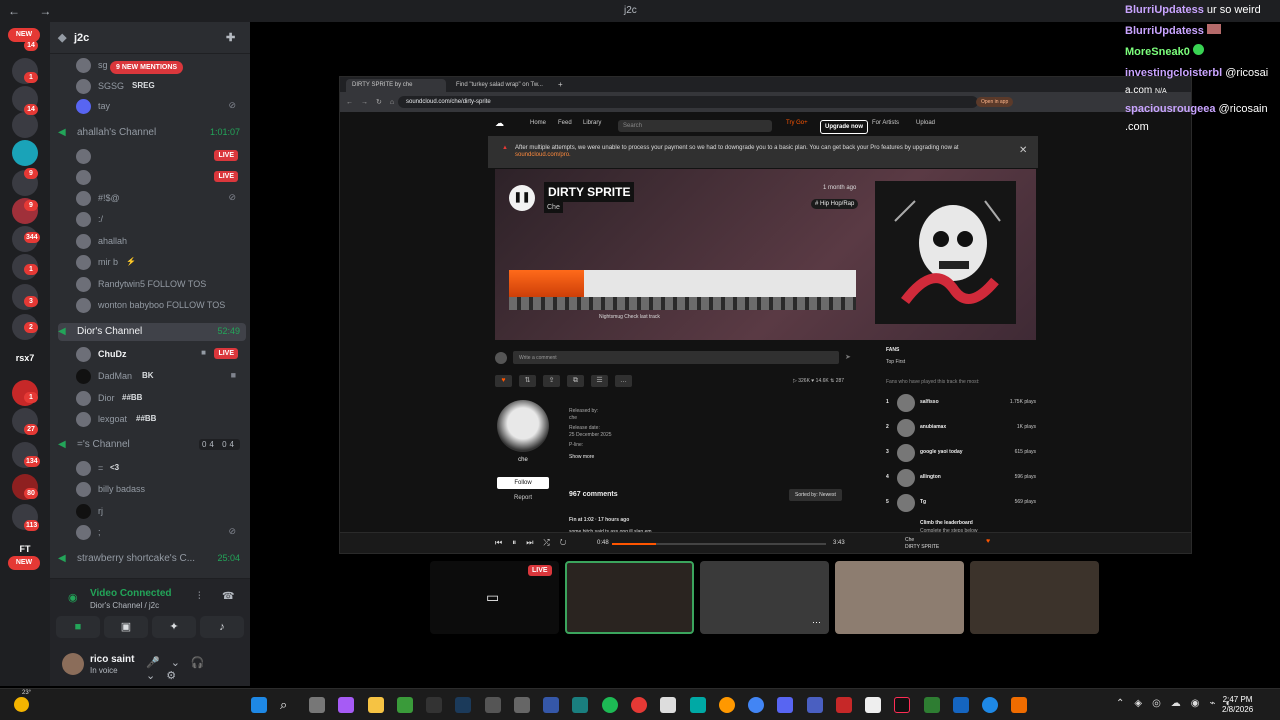 The image size is (1280, 720). Describe the element at coordinates (161, 156) in the screenshot. I see `voice-user: LIVE` at that location.